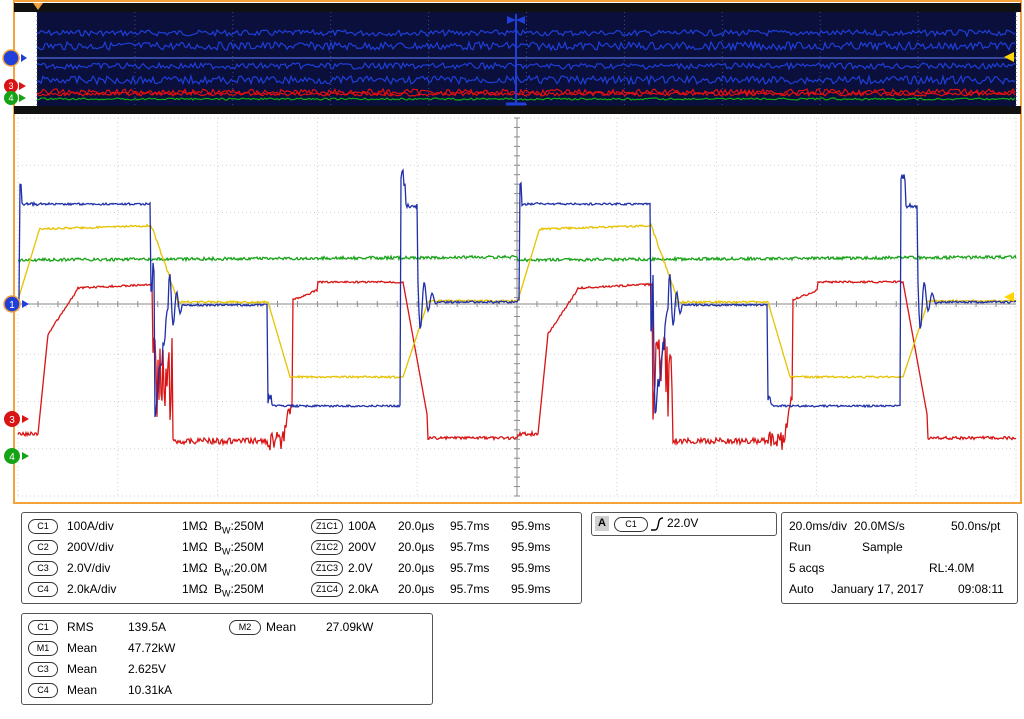  What do you see at coordinates (360, 568) in the screenshot?
I see `zoom-scale: 2.0V` at bounding box center [360, 568].